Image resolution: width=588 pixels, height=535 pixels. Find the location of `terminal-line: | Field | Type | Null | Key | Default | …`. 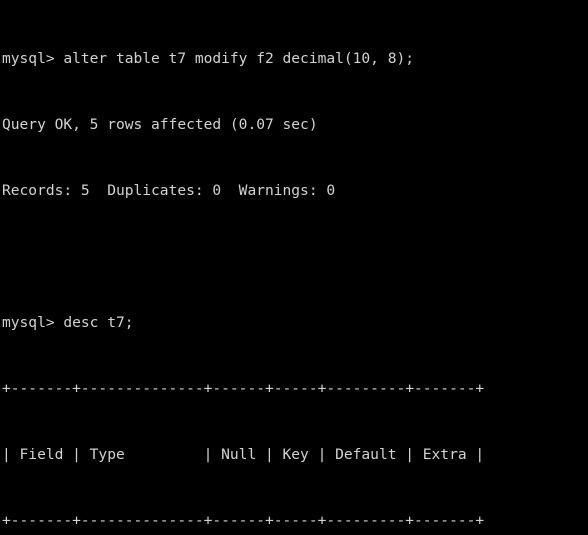

terminal-line: | Field | Type | Null | Key | Default | … is located at coordinates (243, 454).